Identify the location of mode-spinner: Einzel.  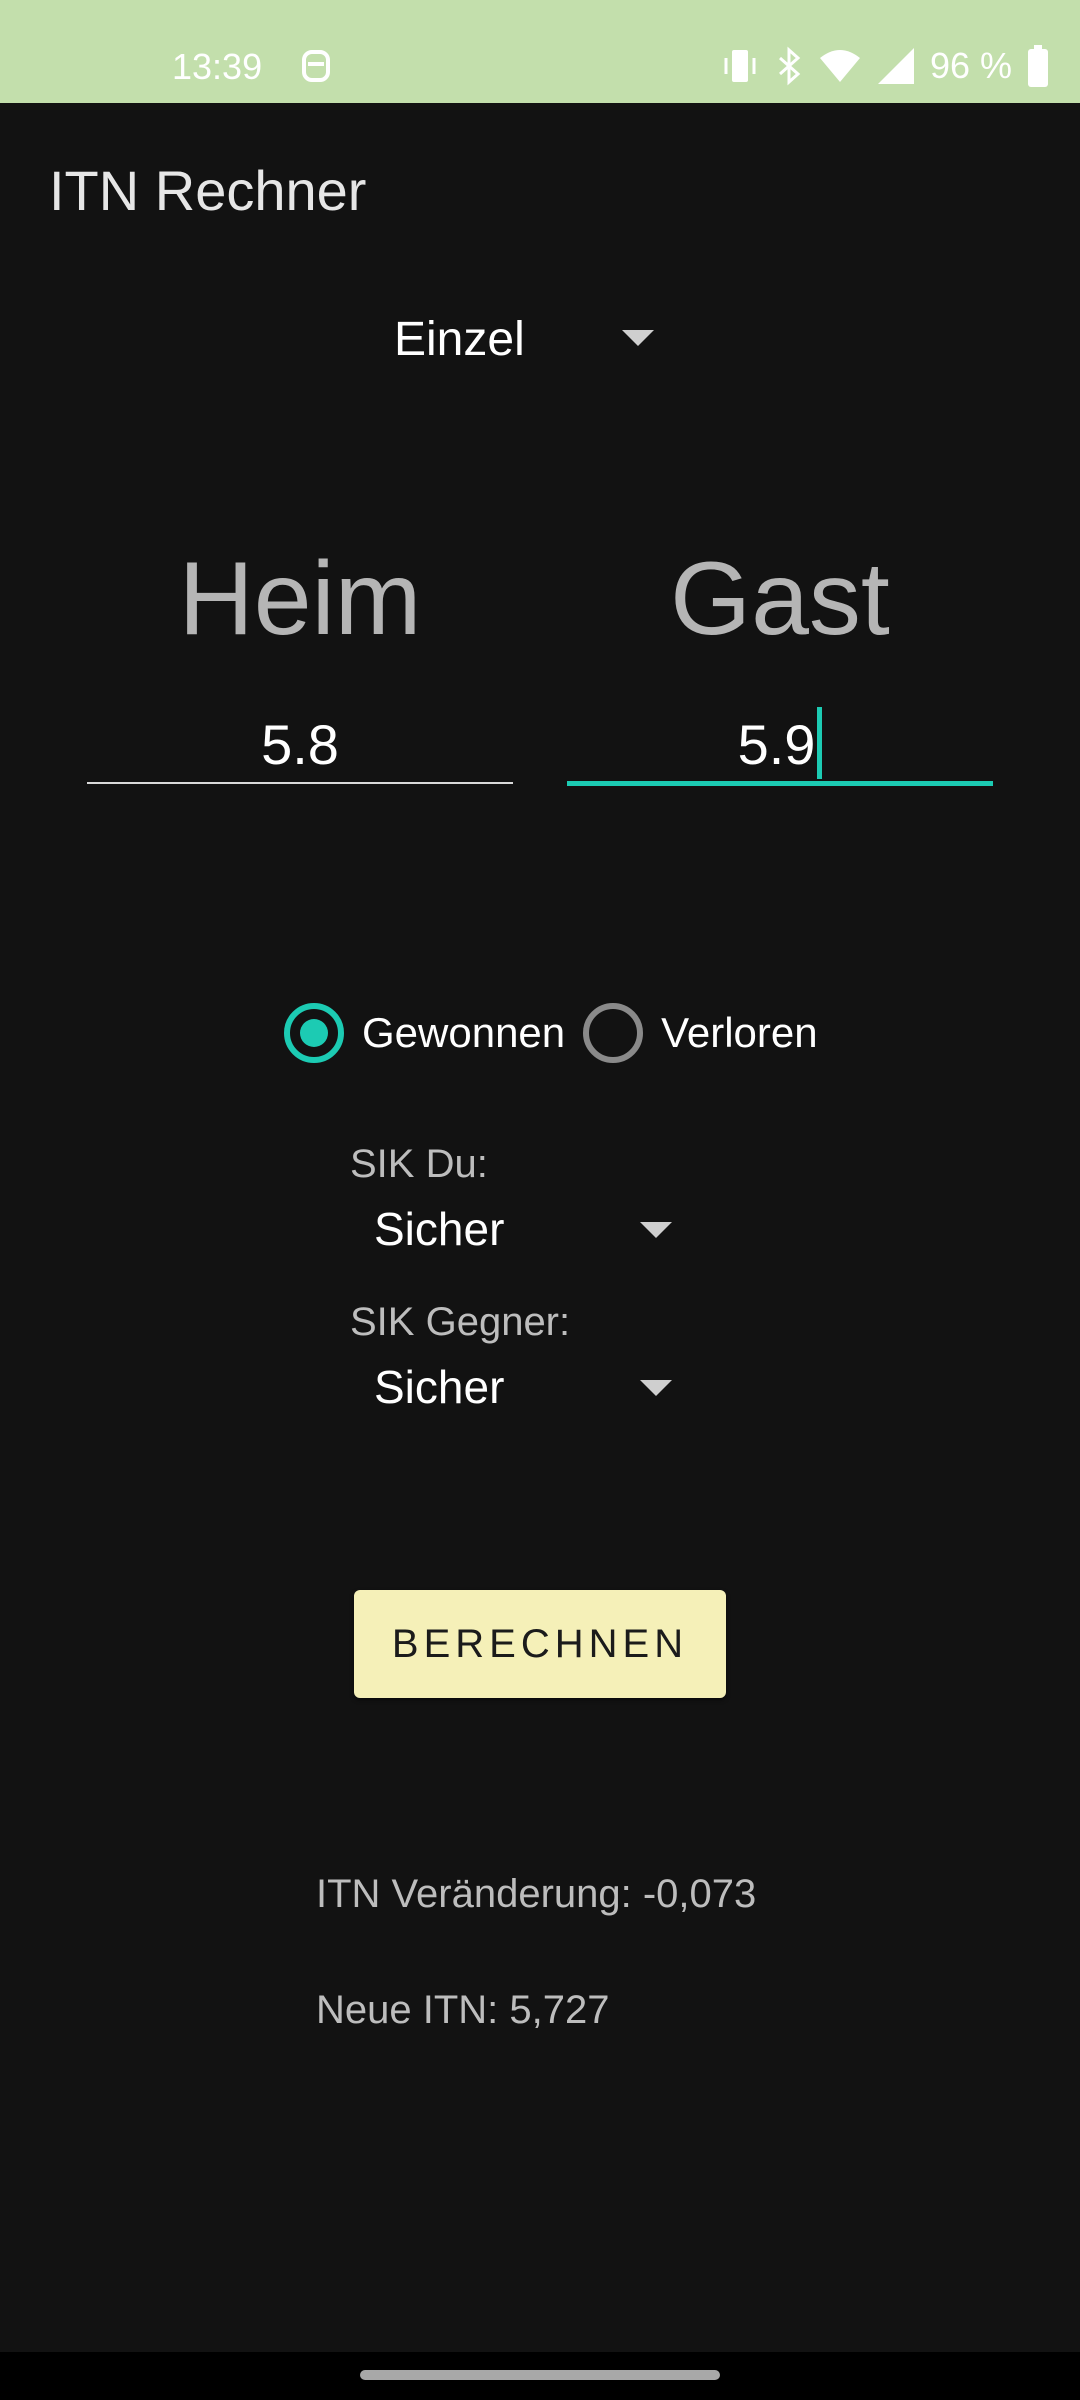
(525, 340).